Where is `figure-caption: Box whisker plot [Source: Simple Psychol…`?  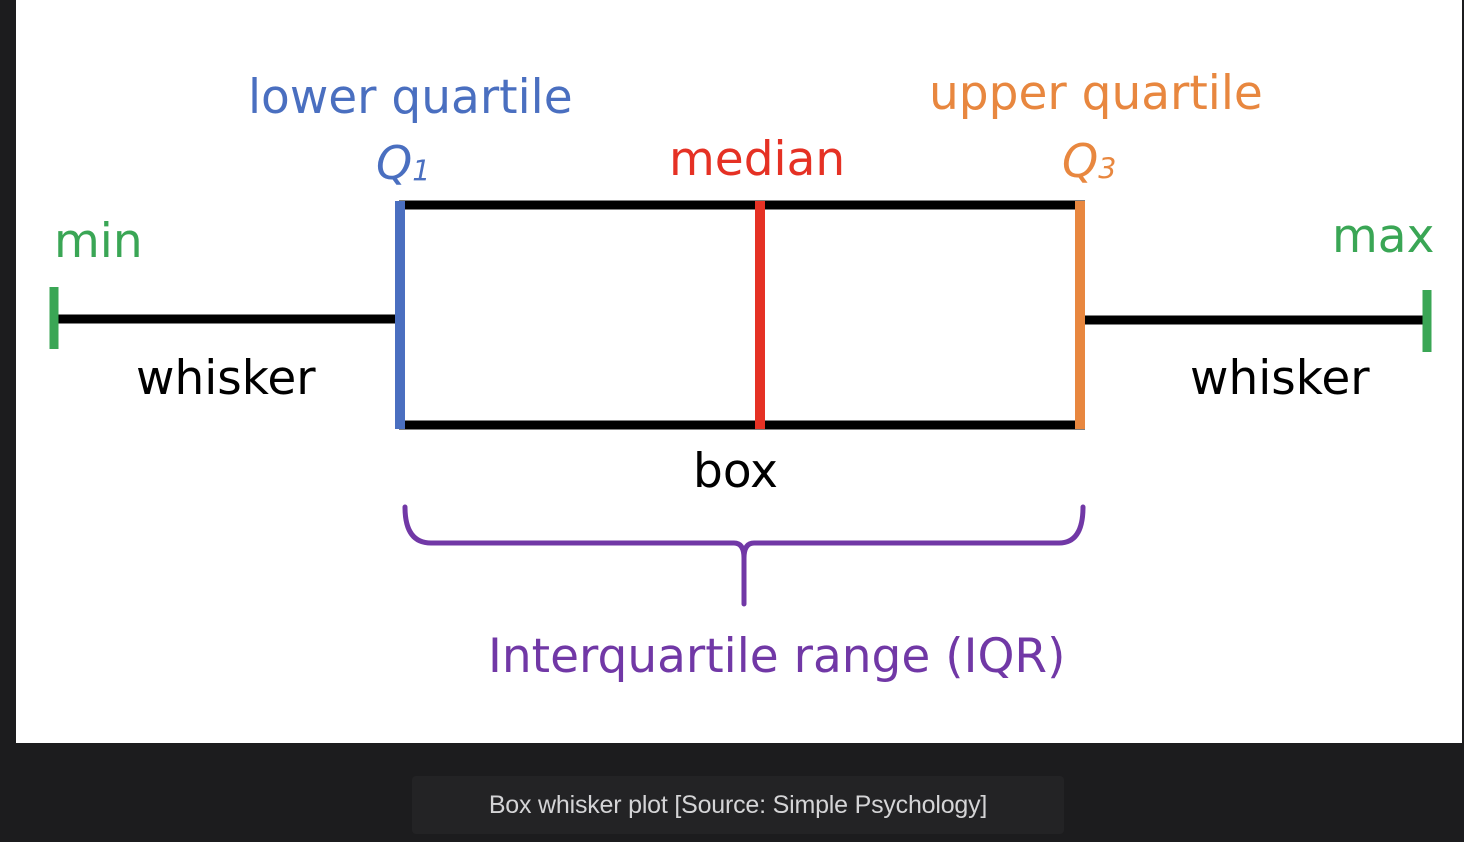 figure-caption: Box whisker plot [Source: Simple Psychol… is located at coordinates (738, 805).